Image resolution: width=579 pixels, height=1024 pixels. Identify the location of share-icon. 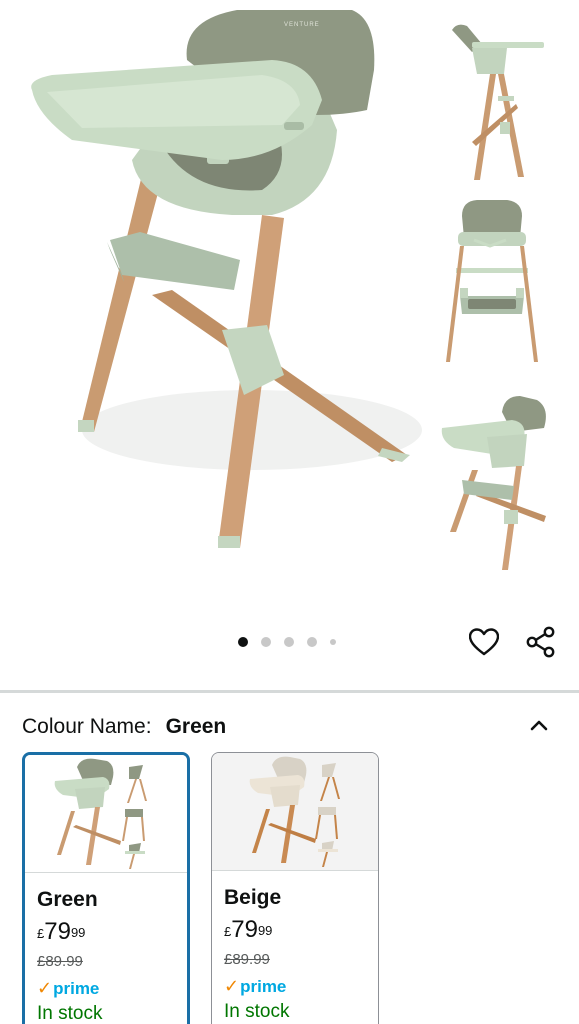
(540, 642).